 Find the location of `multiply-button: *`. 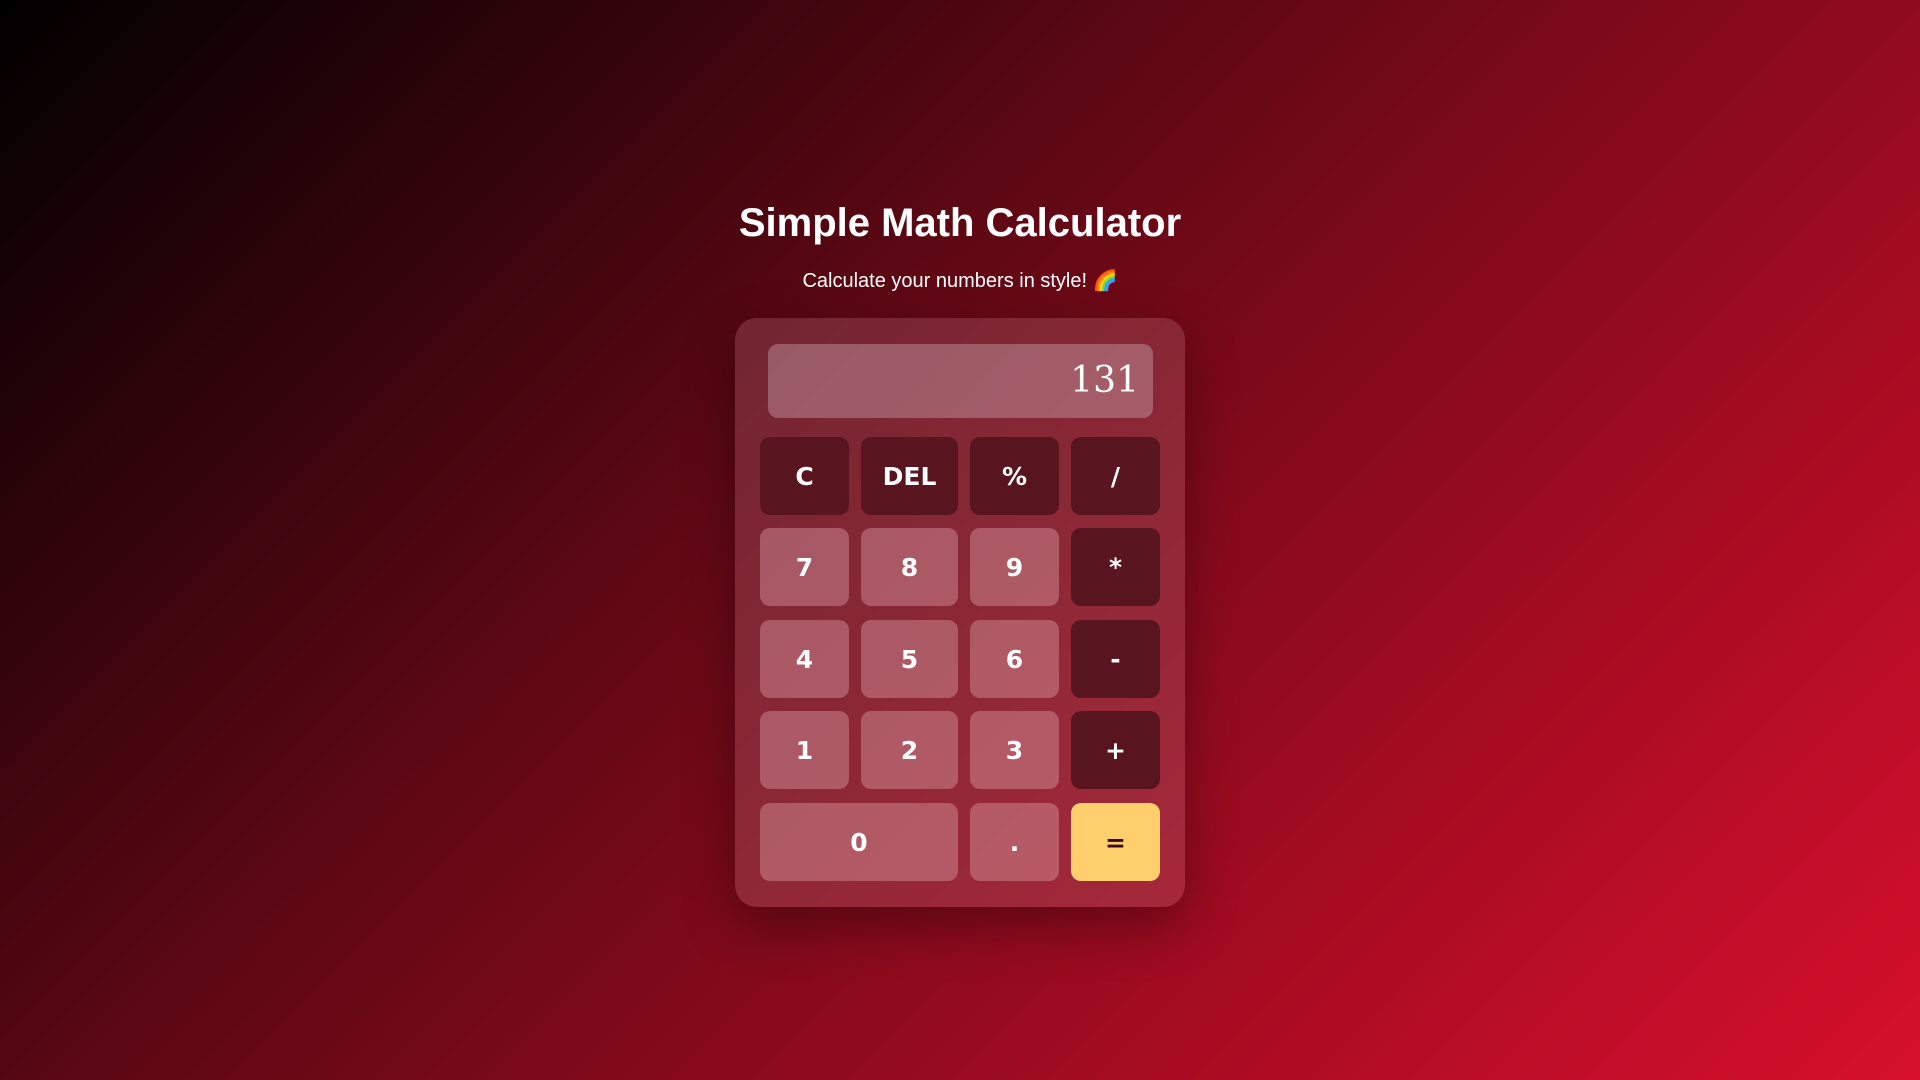

multiply-button: * is located at coordinates (1115, 567).